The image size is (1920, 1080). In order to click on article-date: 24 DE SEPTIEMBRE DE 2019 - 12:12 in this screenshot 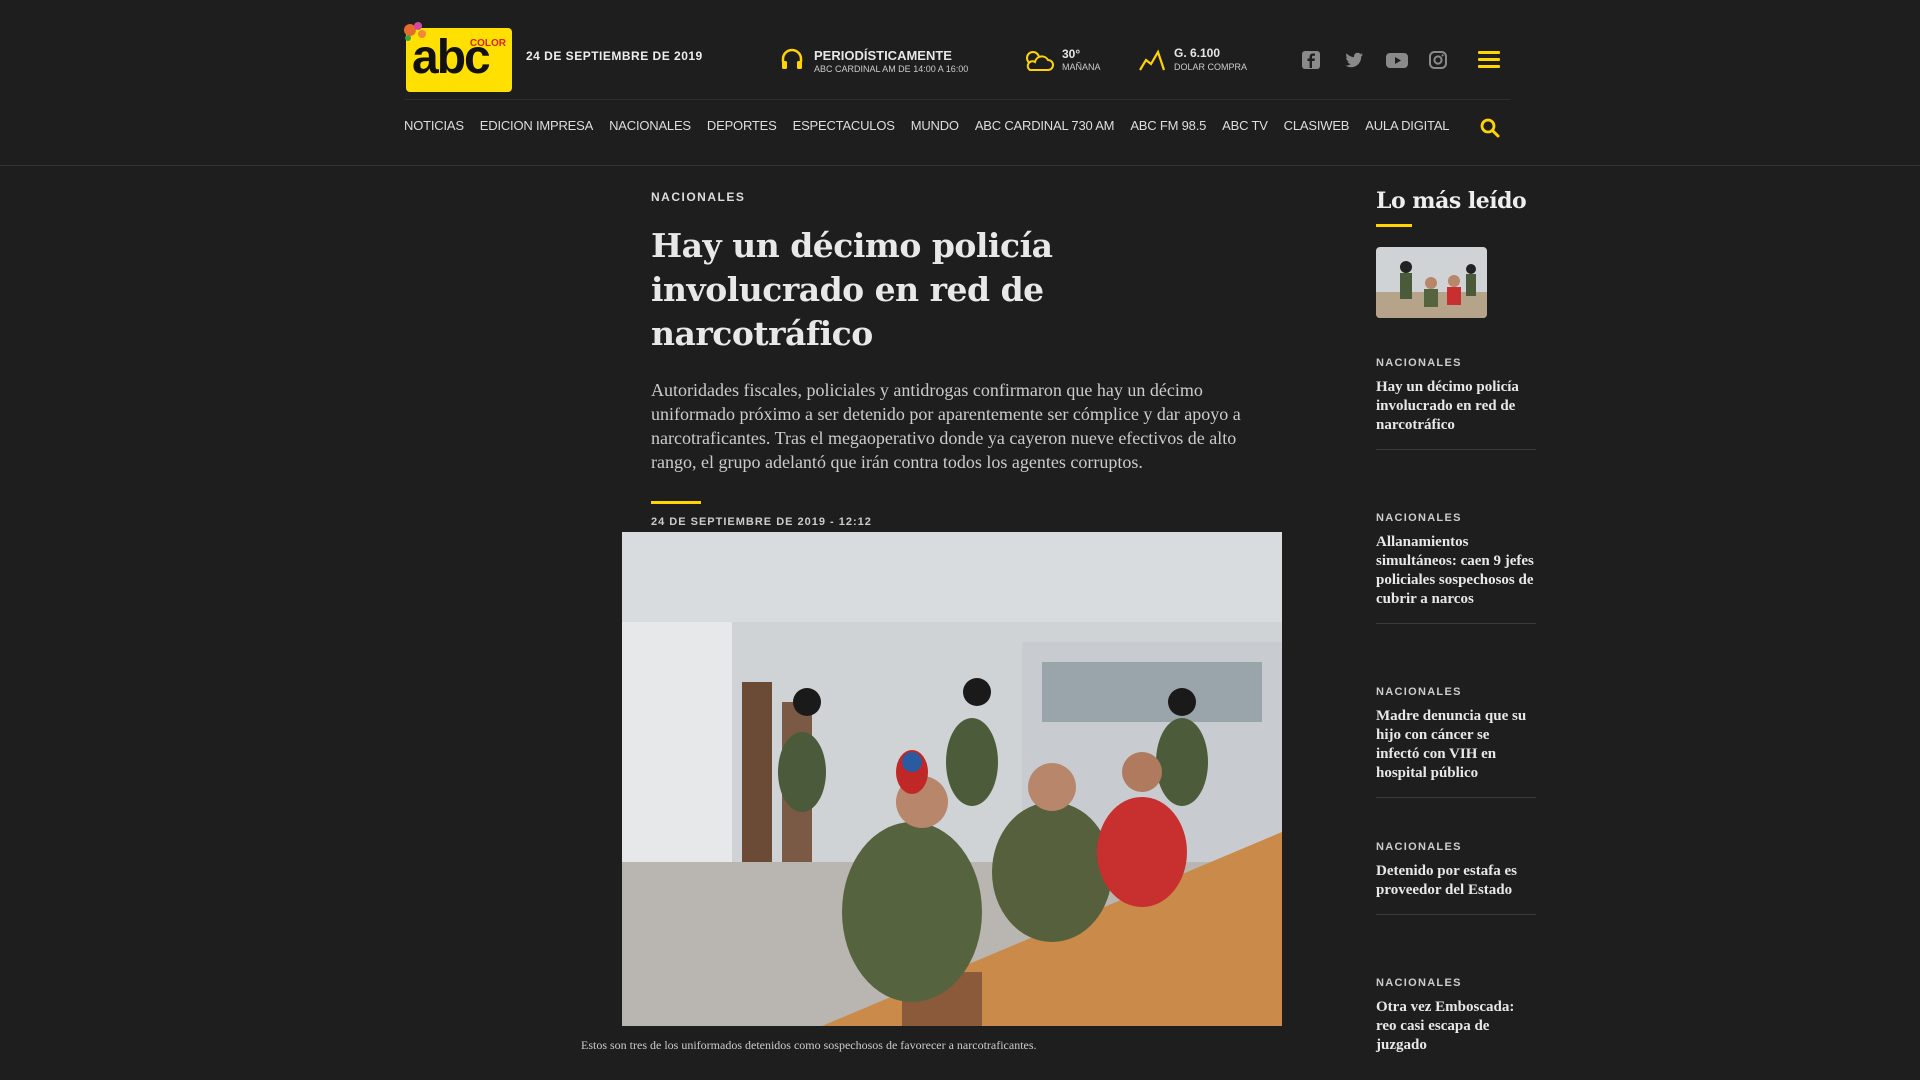, I will do `click(761, 522)`.